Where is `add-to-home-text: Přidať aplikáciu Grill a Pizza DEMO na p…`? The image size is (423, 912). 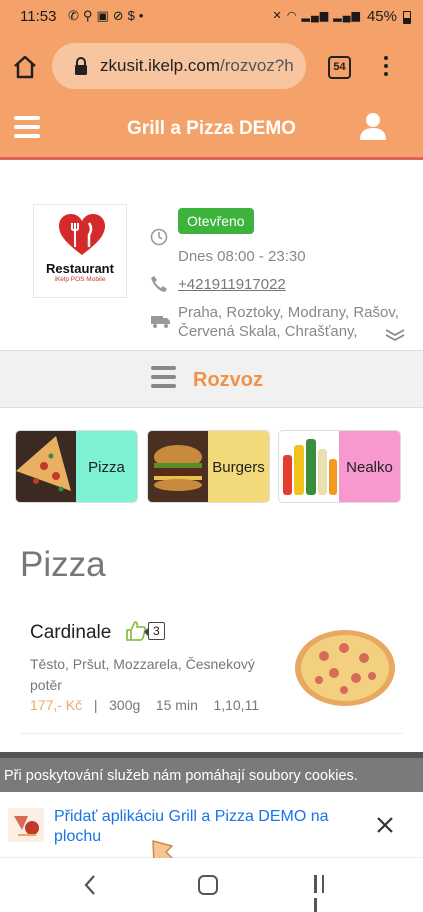
add-to-home-text: Přidať aplikáciu Grill a Pizza DEMO na p… is located at coordinates (204, 827).